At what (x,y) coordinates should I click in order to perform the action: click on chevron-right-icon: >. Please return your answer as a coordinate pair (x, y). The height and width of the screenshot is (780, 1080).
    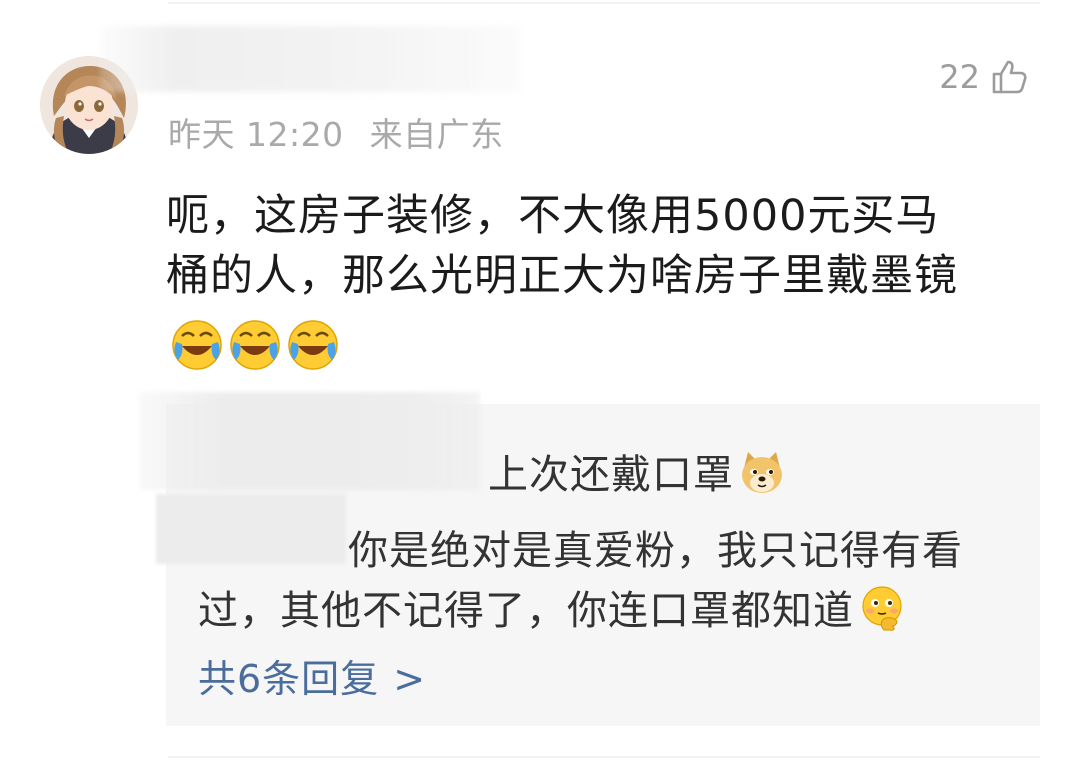
    Looking at the image, I should click on (410, 679).